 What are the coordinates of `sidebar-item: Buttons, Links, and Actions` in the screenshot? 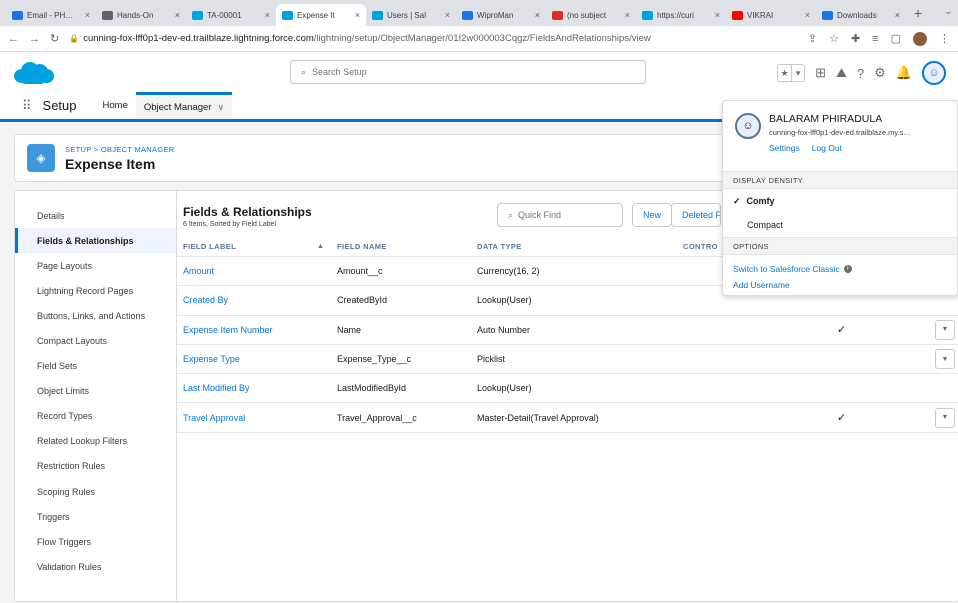 It's located at (95, 315).